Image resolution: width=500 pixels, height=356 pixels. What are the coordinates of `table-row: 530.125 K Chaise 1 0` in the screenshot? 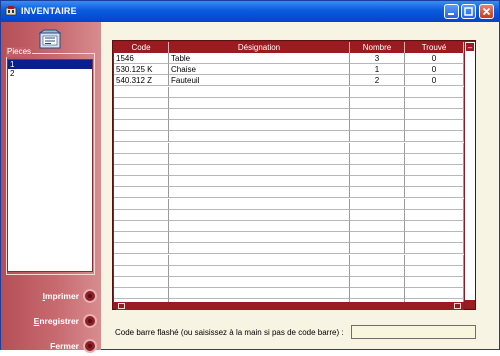 It's located at (289, 70).